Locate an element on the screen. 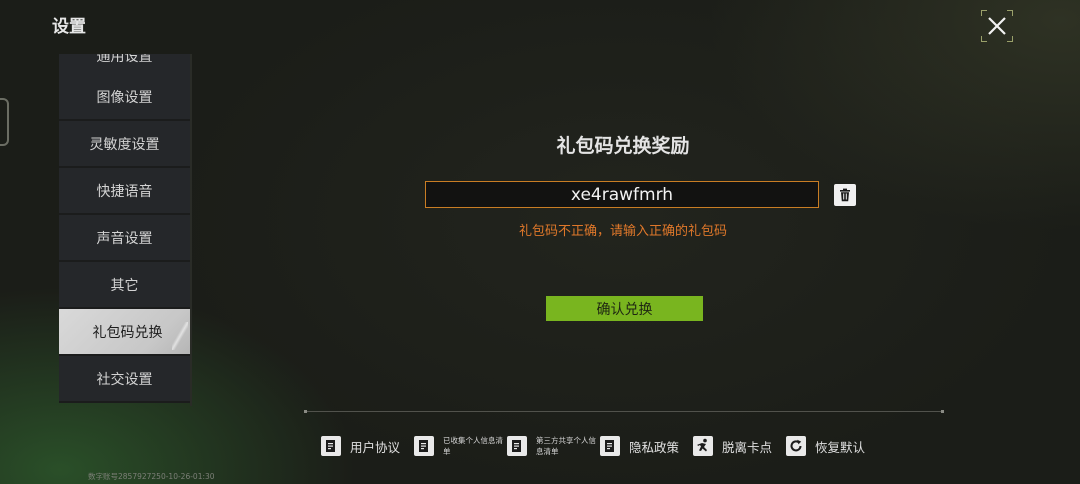 Image resolution: width=1080 pixels, height=484 pixels. footer-collected-info-list: 已收集个人信息清单 is located at coordinates (458, 446).